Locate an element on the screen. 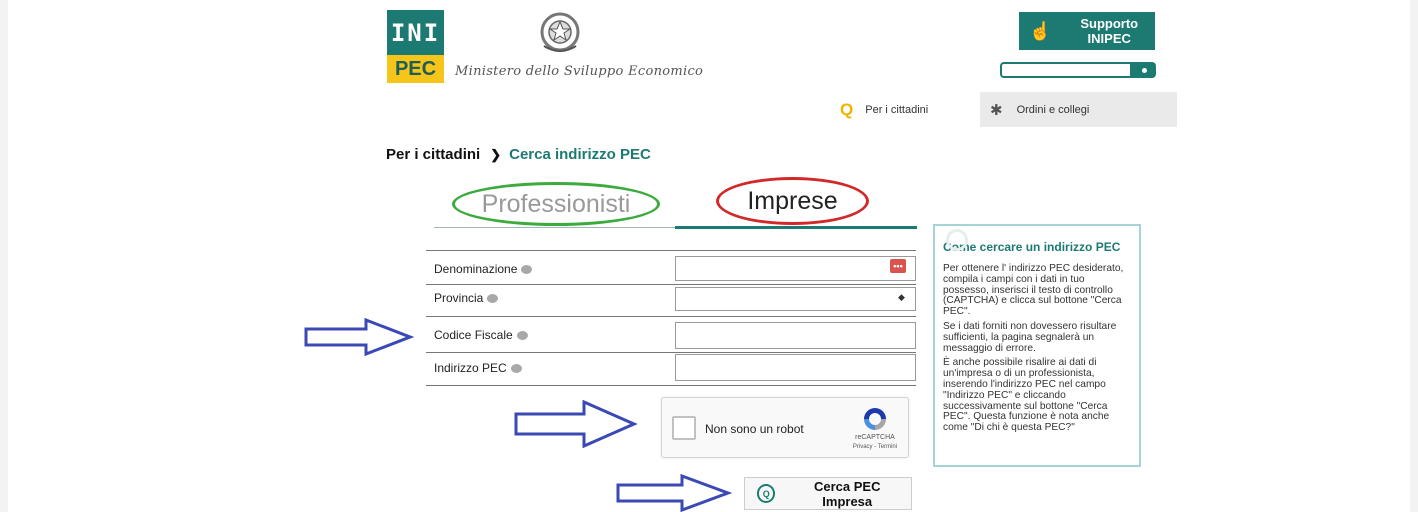 The width and height of the screenshot is (1418, 512). field-label-provincia: Provincia is located at coordinates (466, 298).